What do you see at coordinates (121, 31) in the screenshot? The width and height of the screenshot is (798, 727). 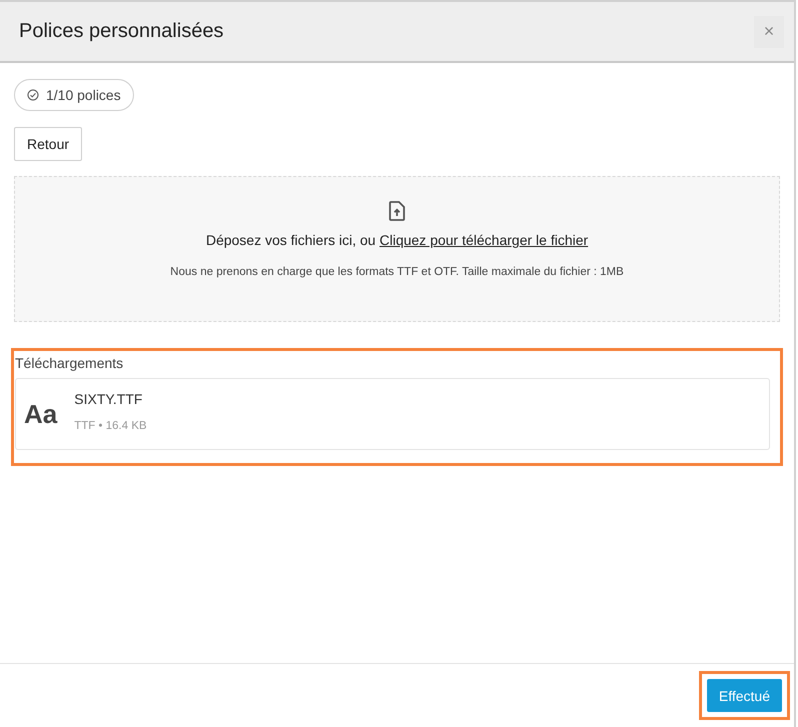 I see `dialog-title: Polices personnalisées` at bounding box center [121, 31].